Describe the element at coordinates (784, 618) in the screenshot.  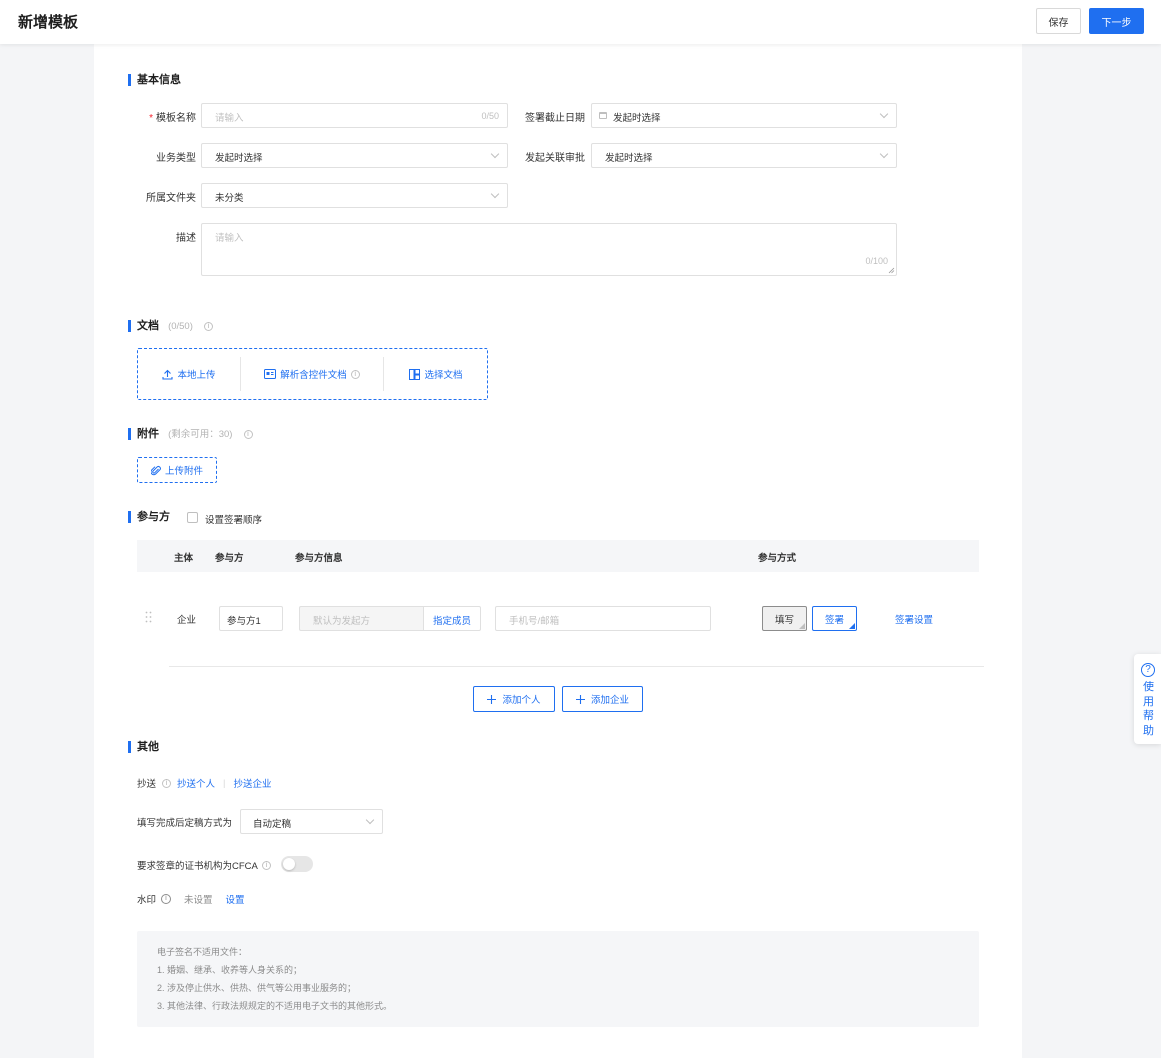
I see `fill-mode-button: 填写` at that location.